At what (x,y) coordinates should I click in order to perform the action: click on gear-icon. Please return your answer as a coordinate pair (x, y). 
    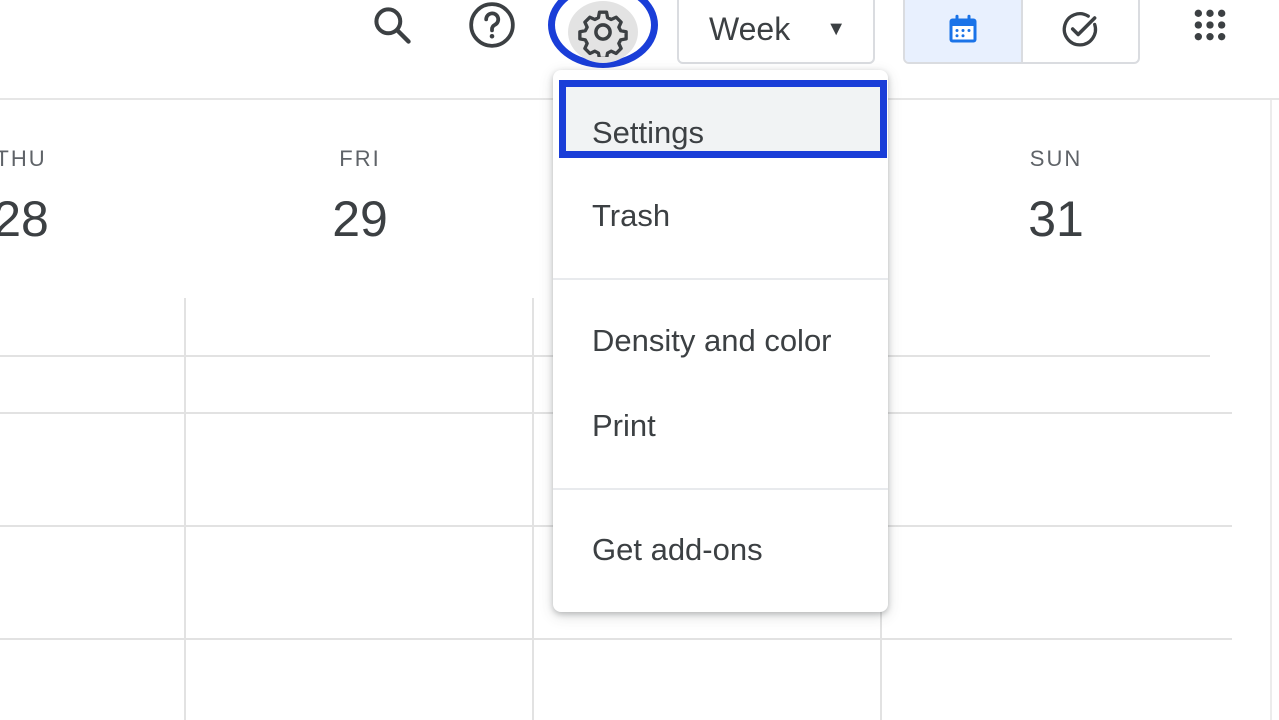
    Looking at the image, I should click on (603, 33).